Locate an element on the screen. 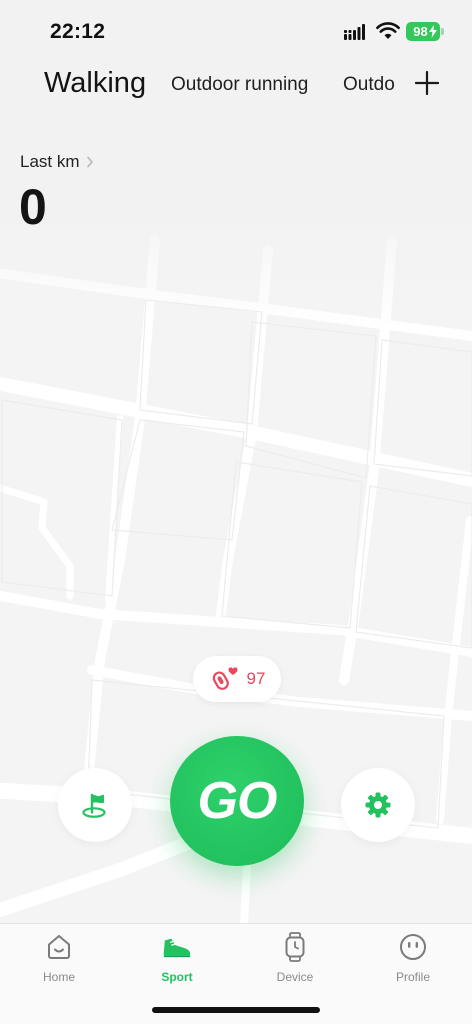  battery-indicator: 98 is located at coordinates (425, 31).